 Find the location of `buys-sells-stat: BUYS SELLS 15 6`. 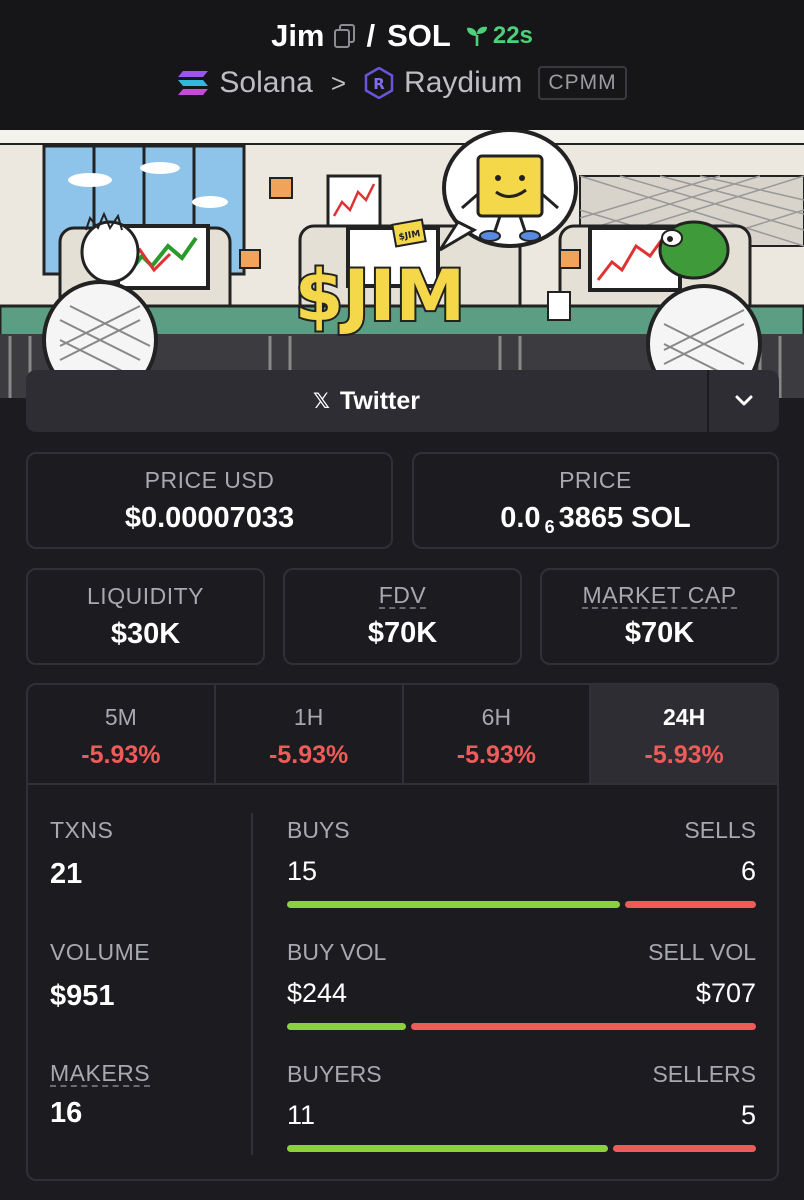

buys-sells-stat: BUYS SELLS 15 6 is located at coordinates (521, 862).